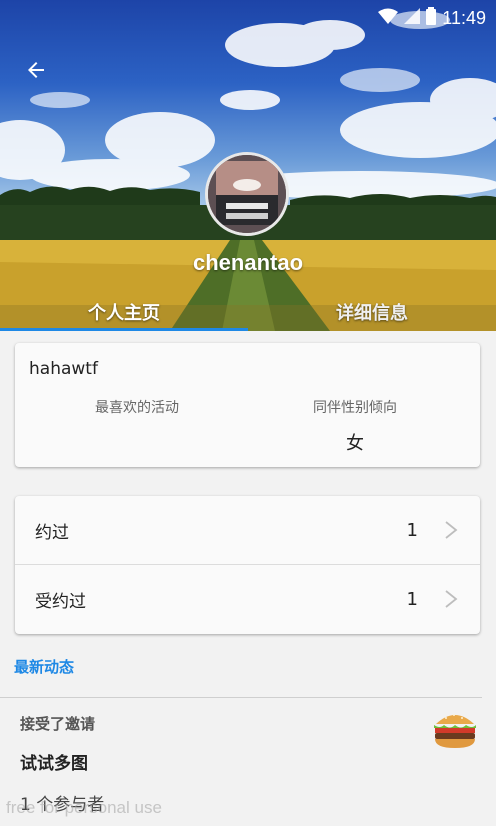  I want to click on tab-indicator, so click(124, 329).